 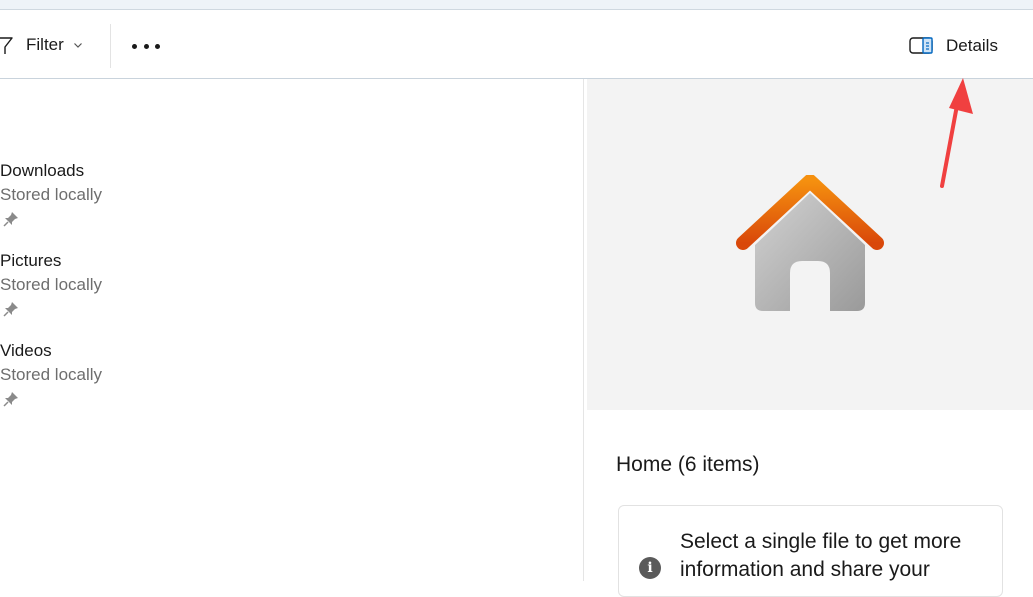 I want to click on toolbar-separator, so click(x=110, y=46).